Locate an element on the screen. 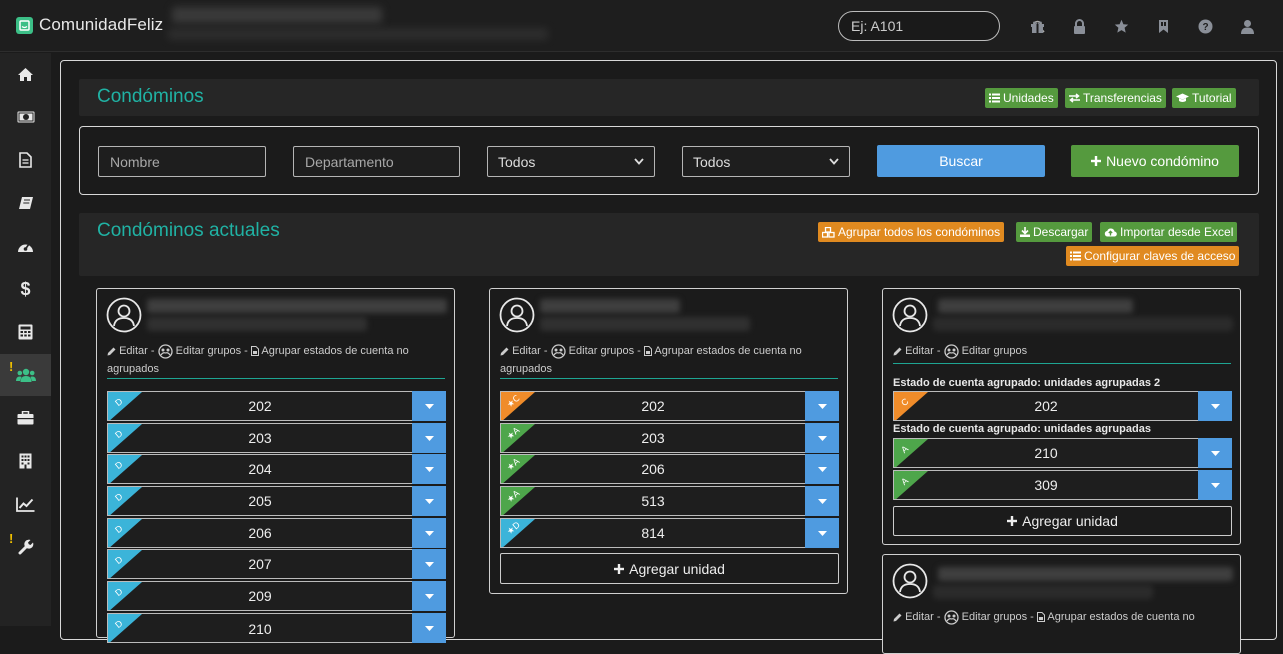  unit-row: D 204 is located at coordinates (276, 469).